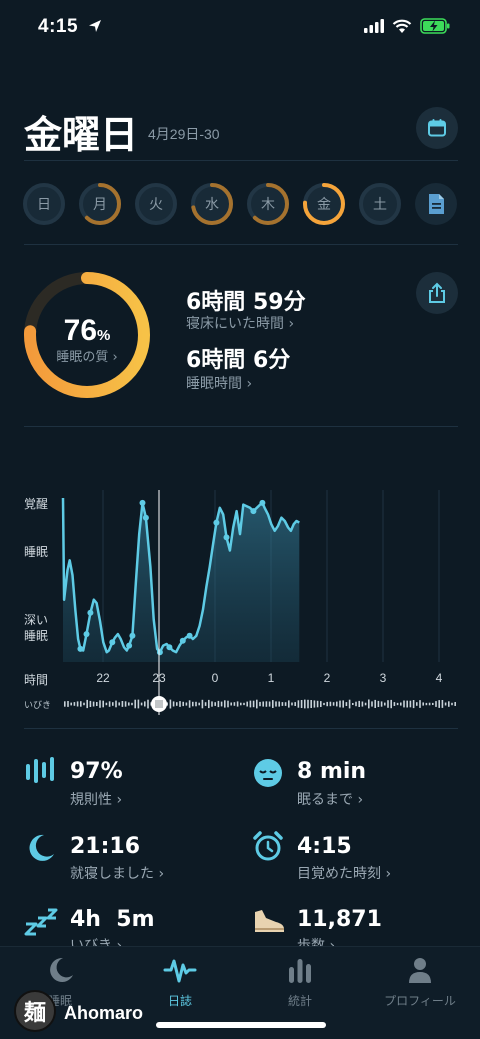 The image size is (480, 1039). I want to click on day-label: 木, so click(268, 205).